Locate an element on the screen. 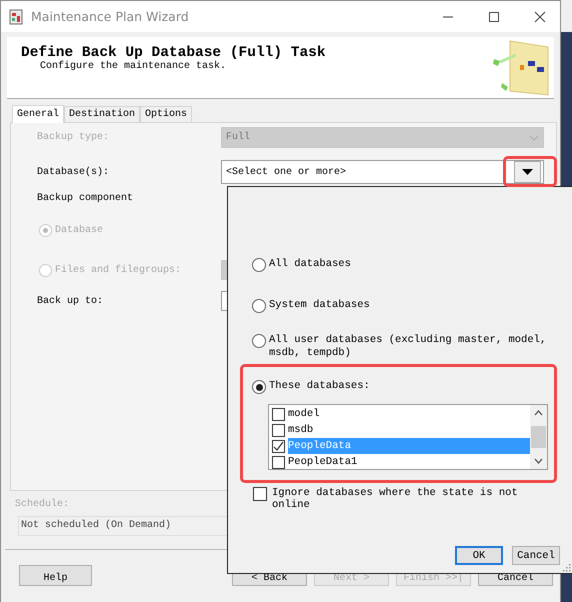 This screenshot has width=572, height=602. ignore-offline-checkbox: Ignore databases where the state is not online is located at coordinates (398, 499).